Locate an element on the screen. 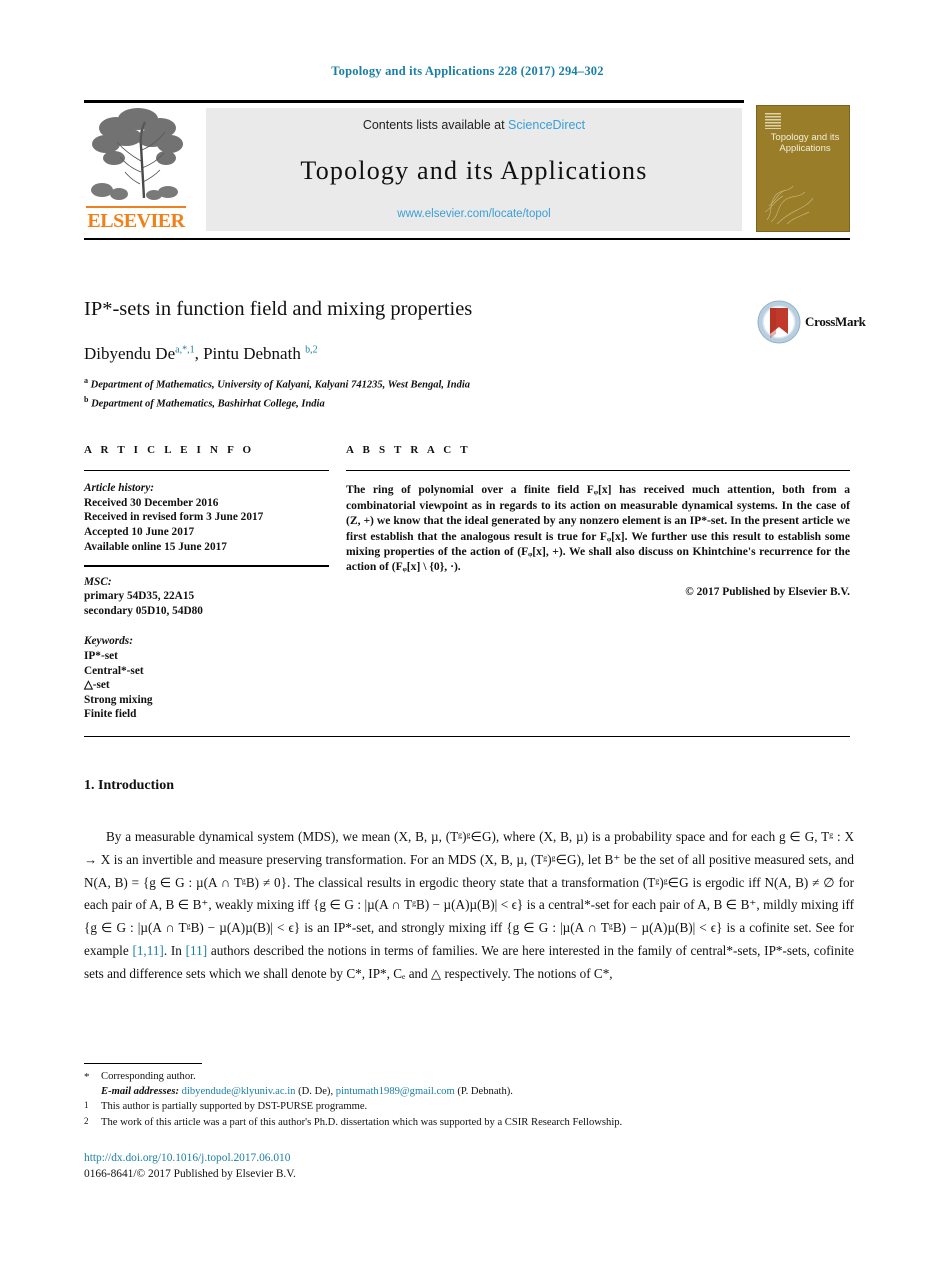  author-2-name: , Pintu Debnath is located at coordinates (250, 353).